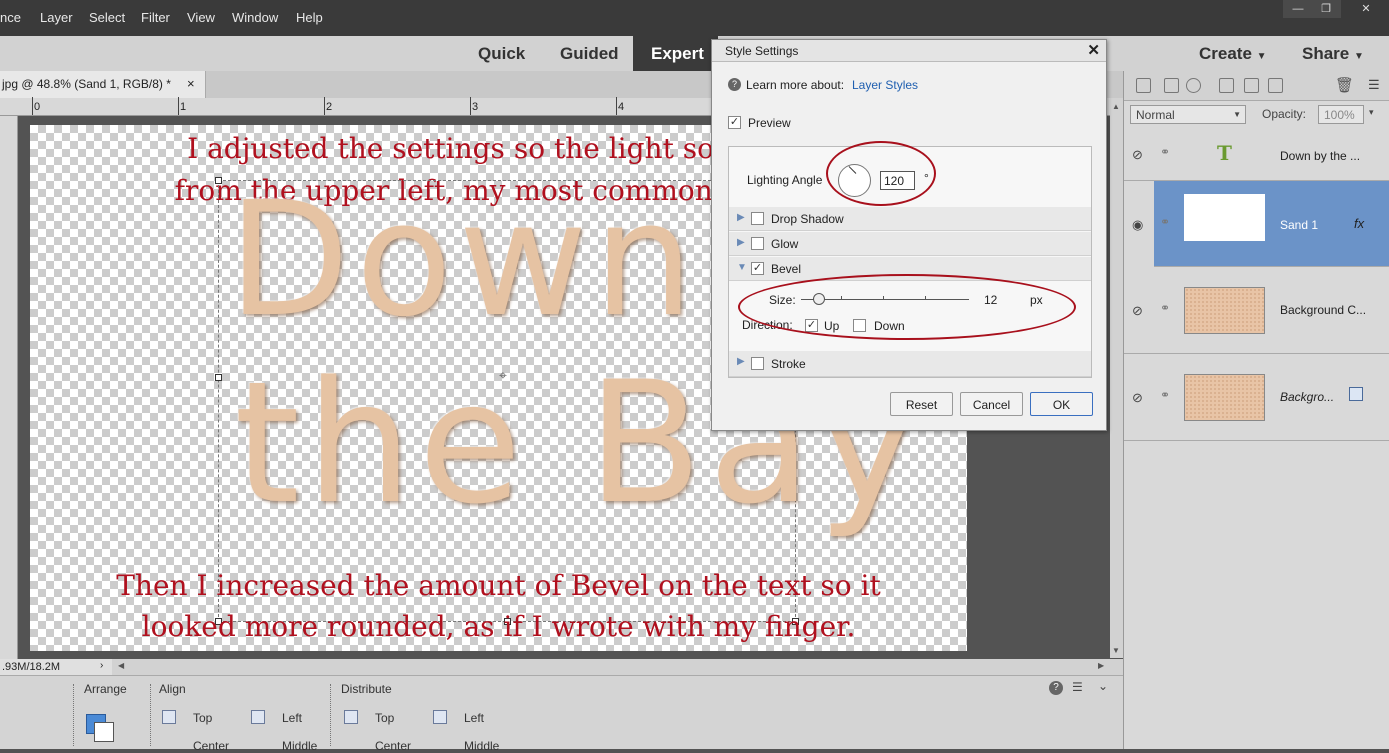 The height and width of the screenshot is (753, 1389). Describe the element at coordinates (202, 718) in the screenshot. I see `align-top-button: Top` at that location.